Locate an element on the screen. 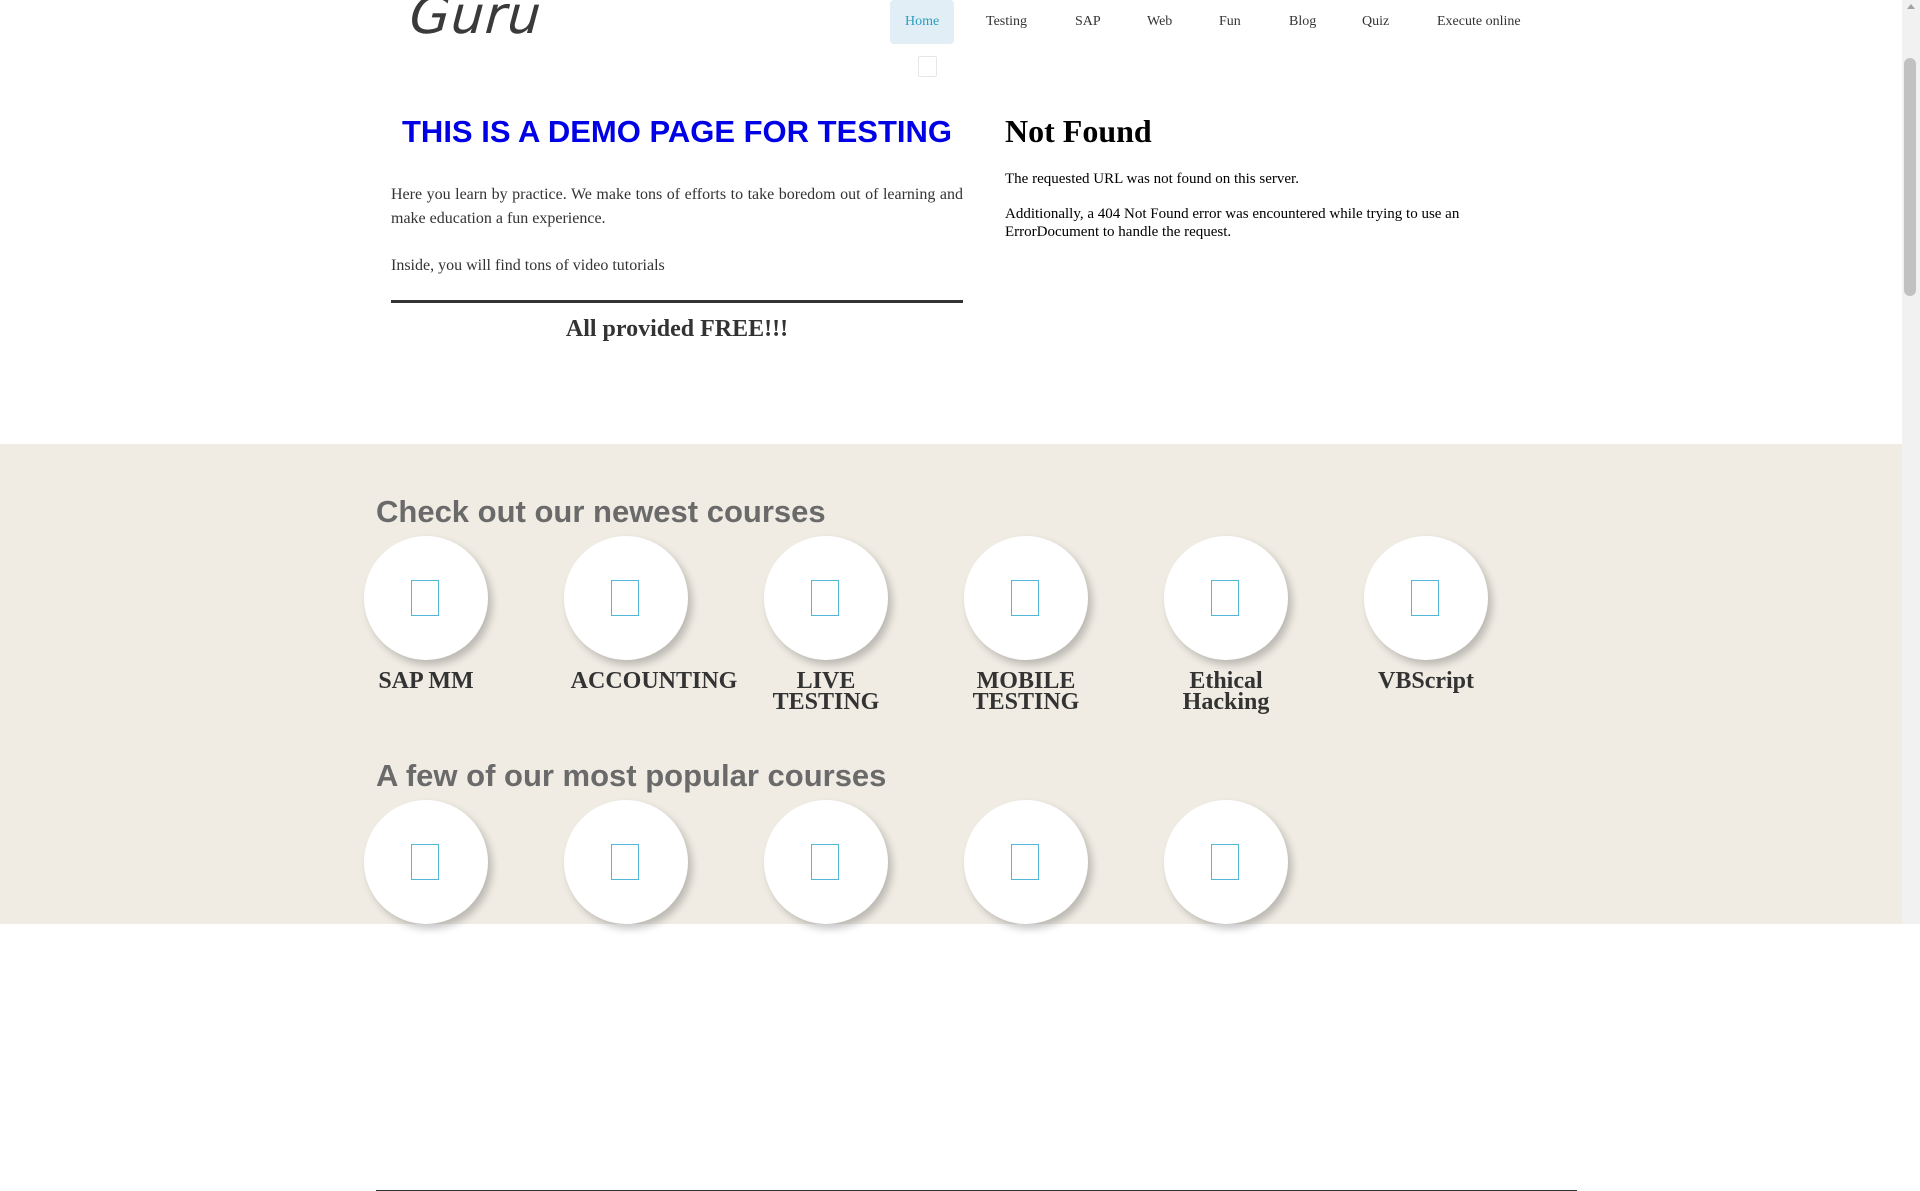 Image resolution: width=1920 pixels, height=1191 pixels. site-logo: Guru99 is located at coordinates (488, 23).